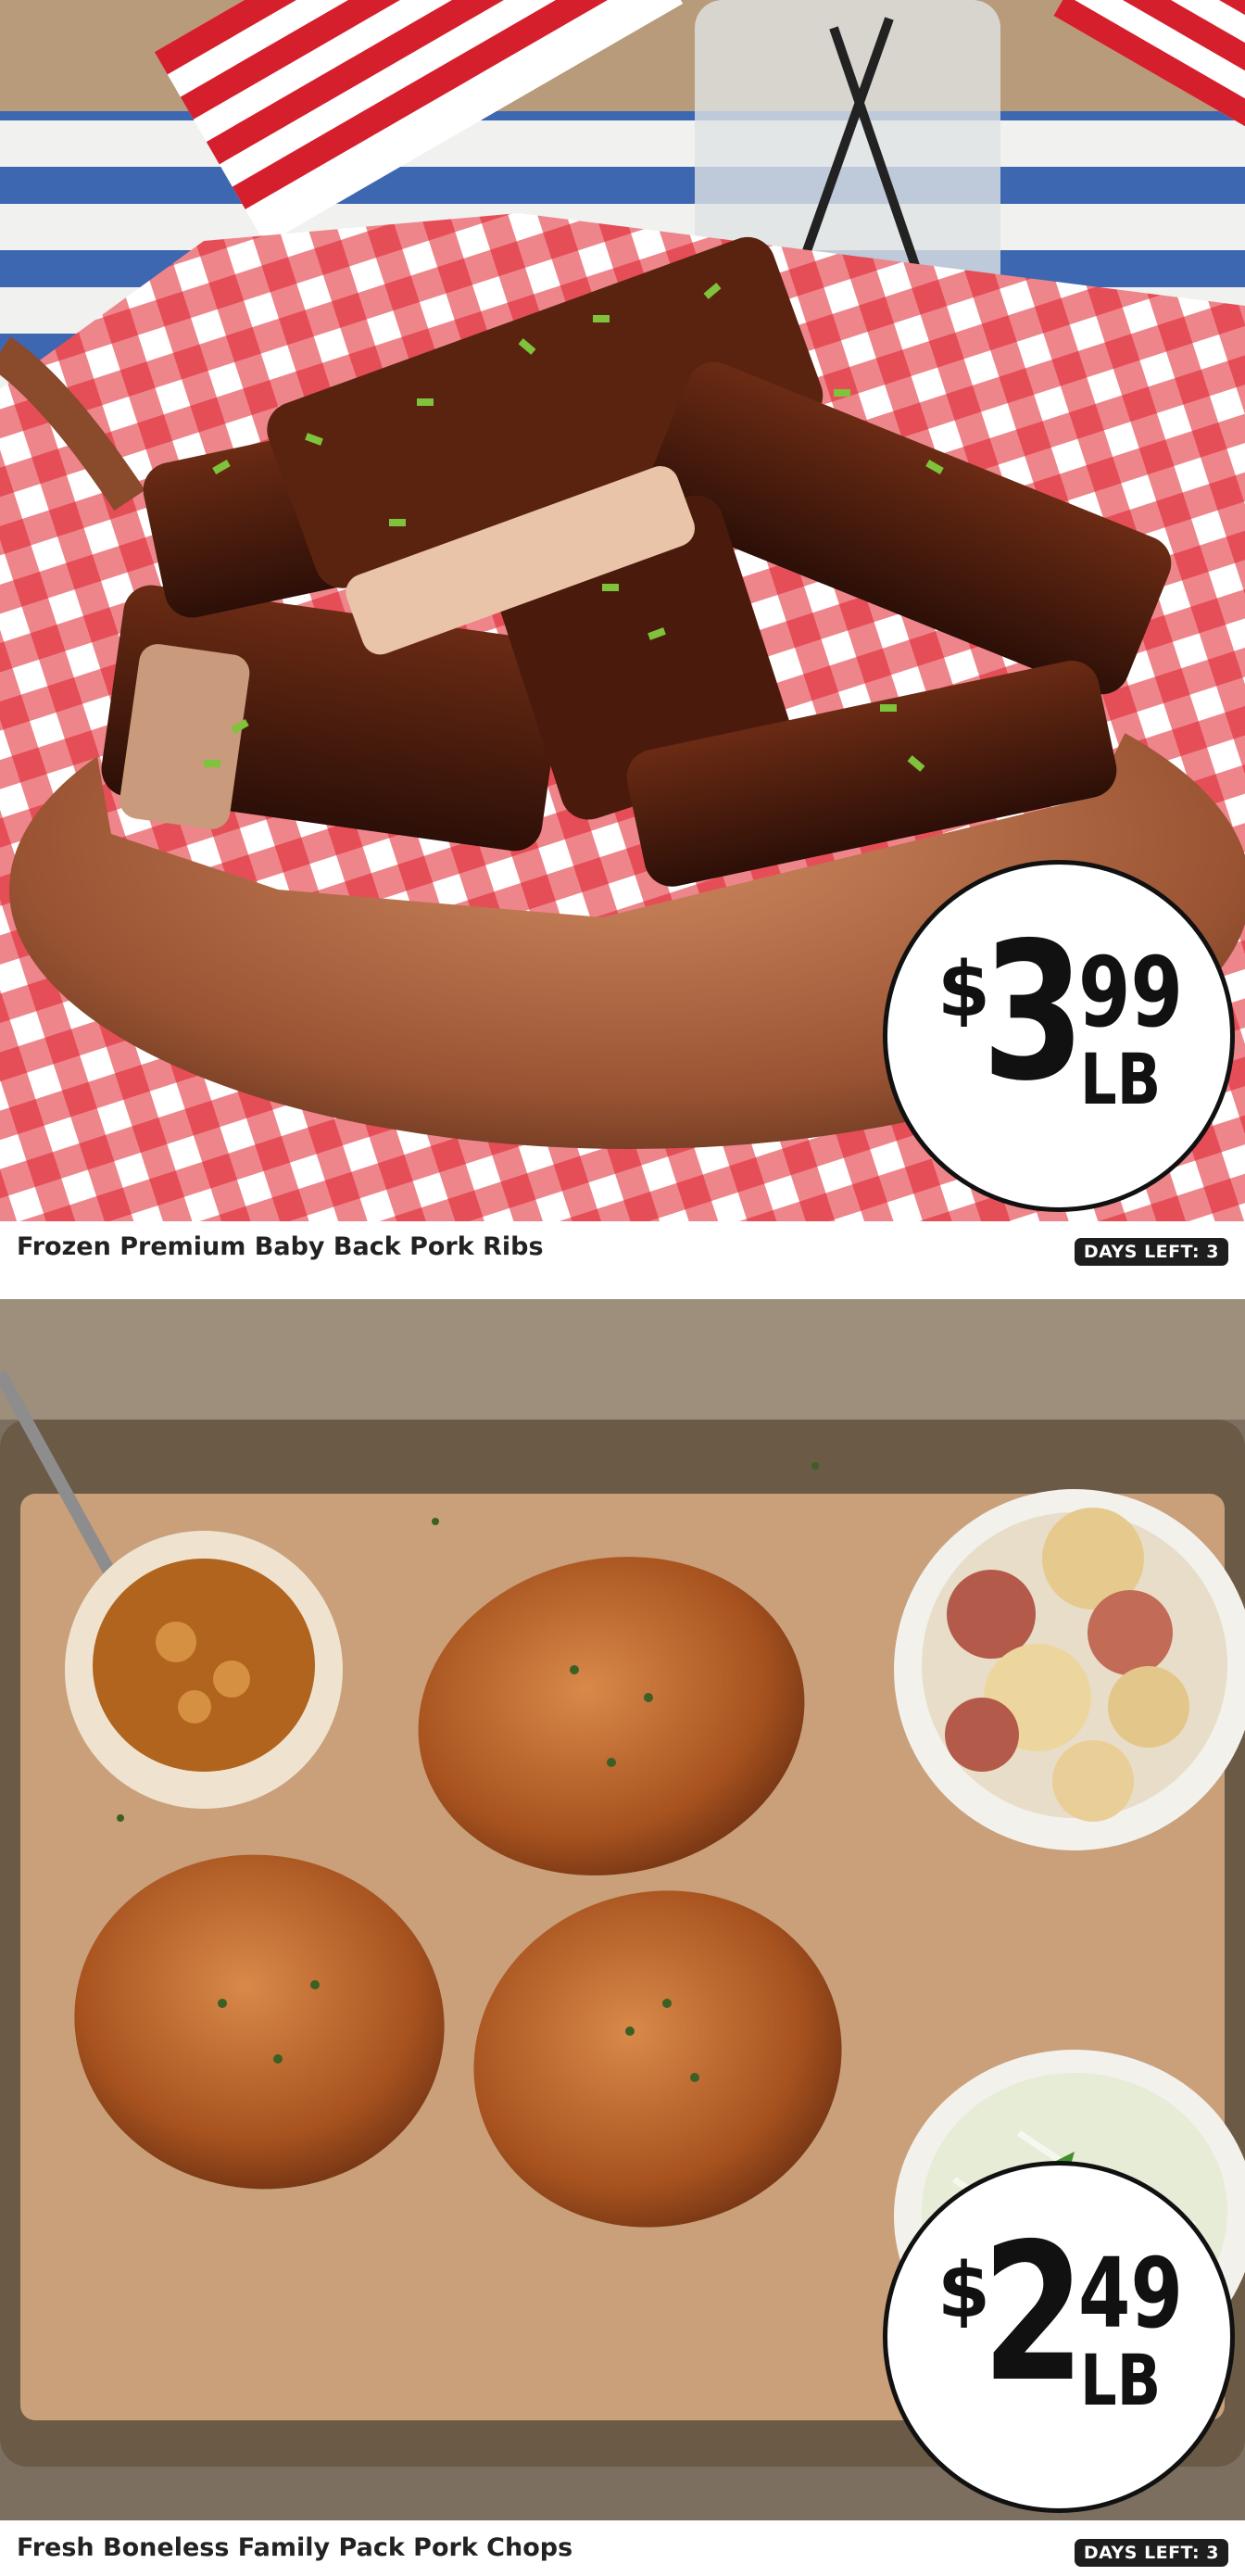 The height and width of the screenshot is (2576, 1245). Describe the element at coordinates (280, 1247) in the screenshot. I see `product-title: Frozen Premium Baby Back Pork Ribs` at that location.